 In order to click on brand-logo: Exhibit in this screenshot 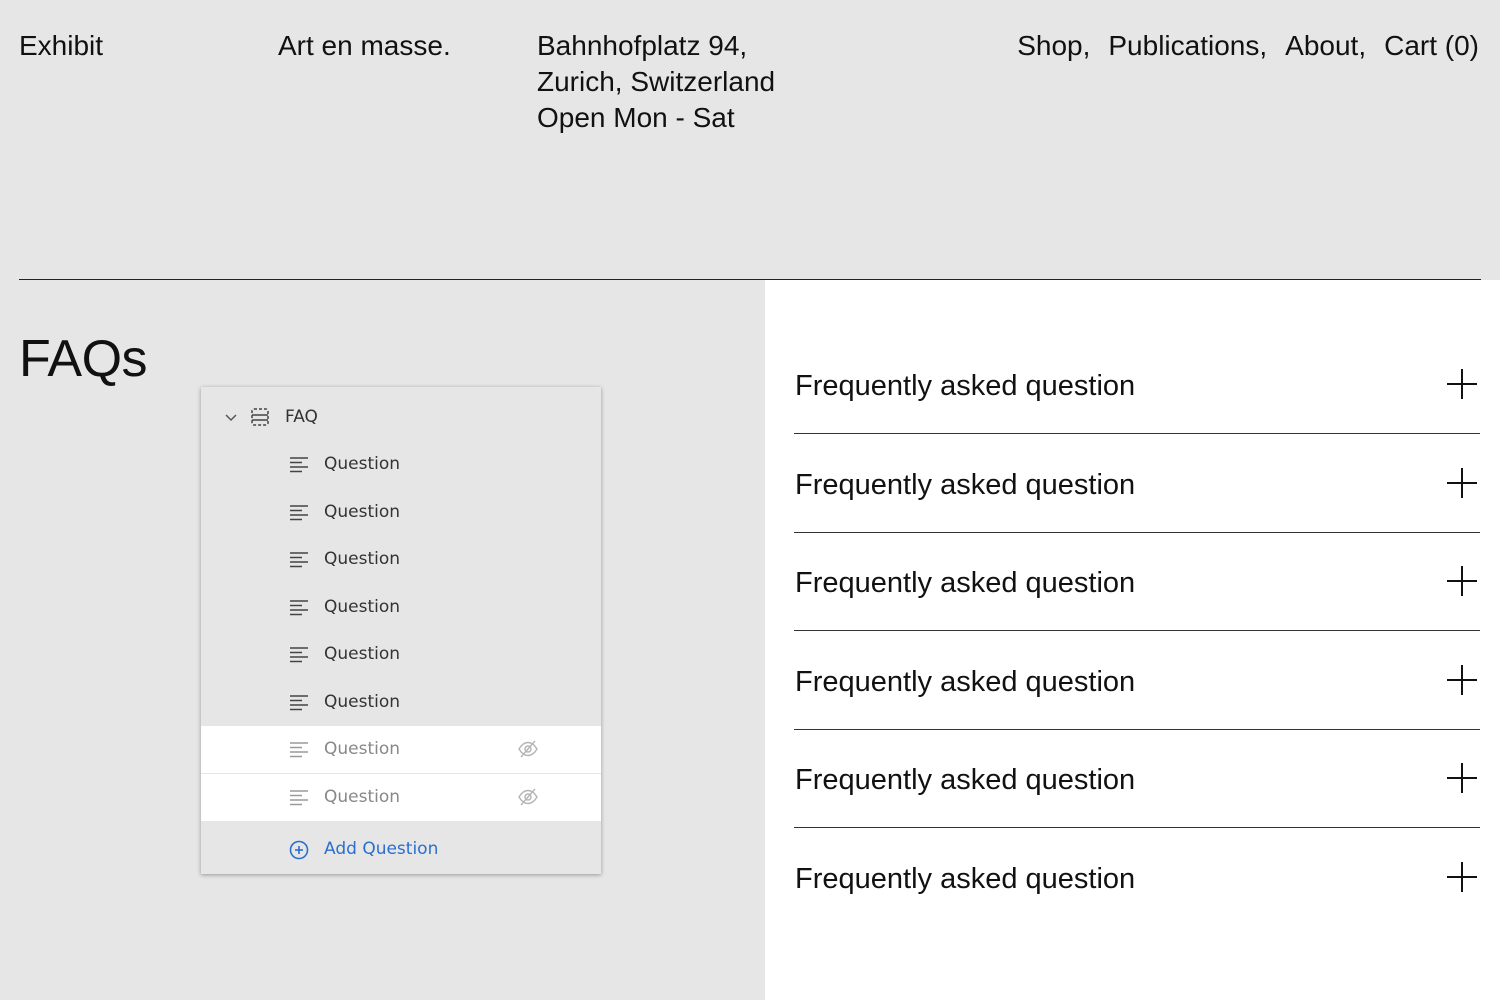, I will do `click(61, 46)`.